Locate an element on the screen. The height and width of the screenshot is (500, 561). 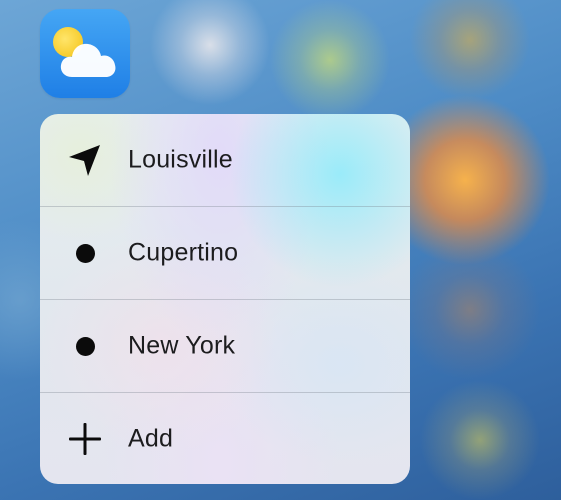
cloud-icon is located at coordinates (88, 60).